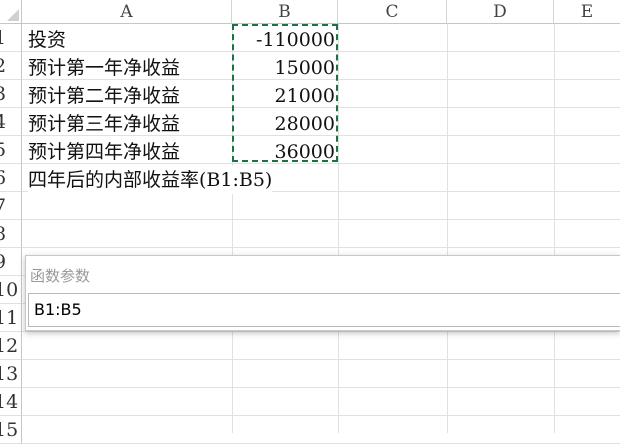 This screenshot has height=444, width=620. I want to click on column-header-e: E, so click(587, 12).